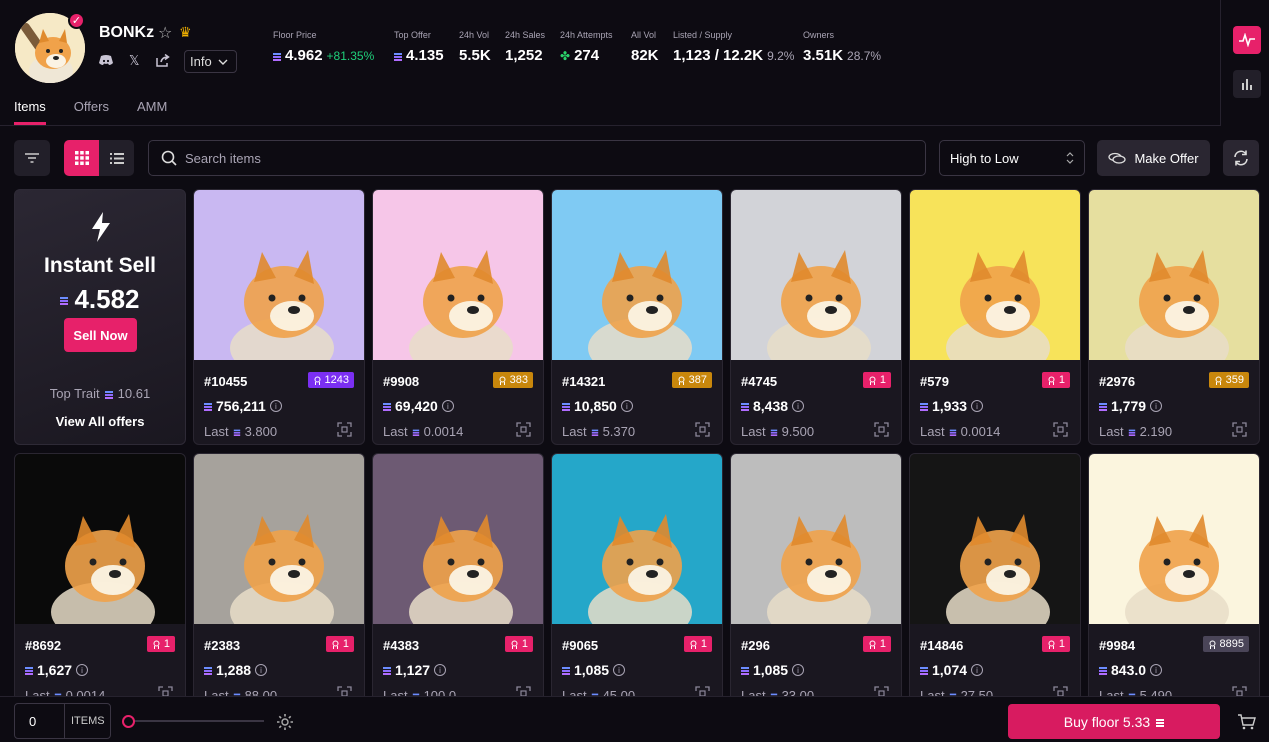 The width and height of the screenshot is (1269, 742). I want to click on stat-label: Owners, so click(819, 35).